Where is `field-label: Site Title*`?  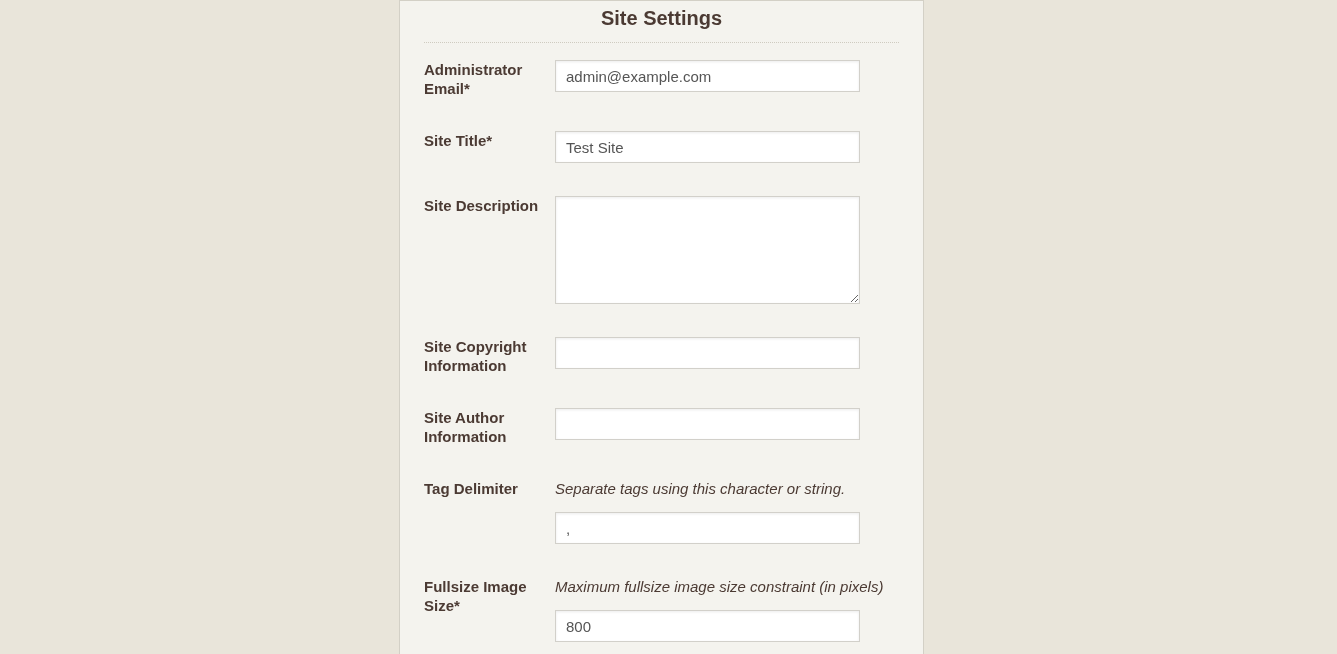 field-label: Site Title* is located at coordinates (459, 140).